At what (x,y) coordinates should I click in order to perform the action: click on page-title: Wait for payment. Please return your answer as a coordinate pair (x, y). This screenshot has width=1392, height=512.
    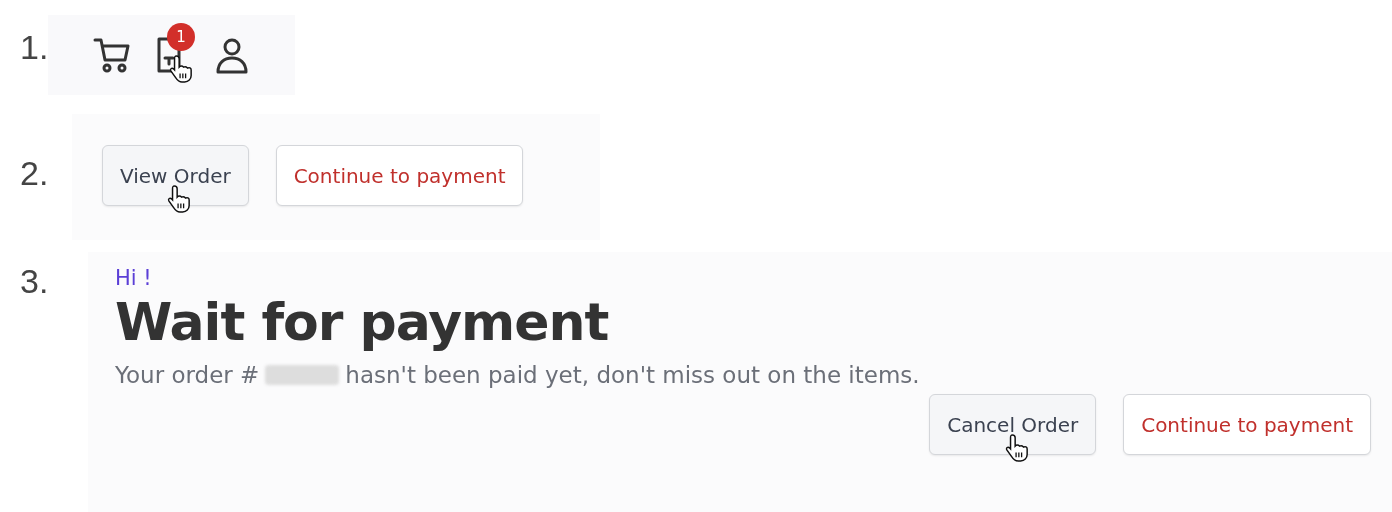
    Looking at the image, I should click on (362, 322).